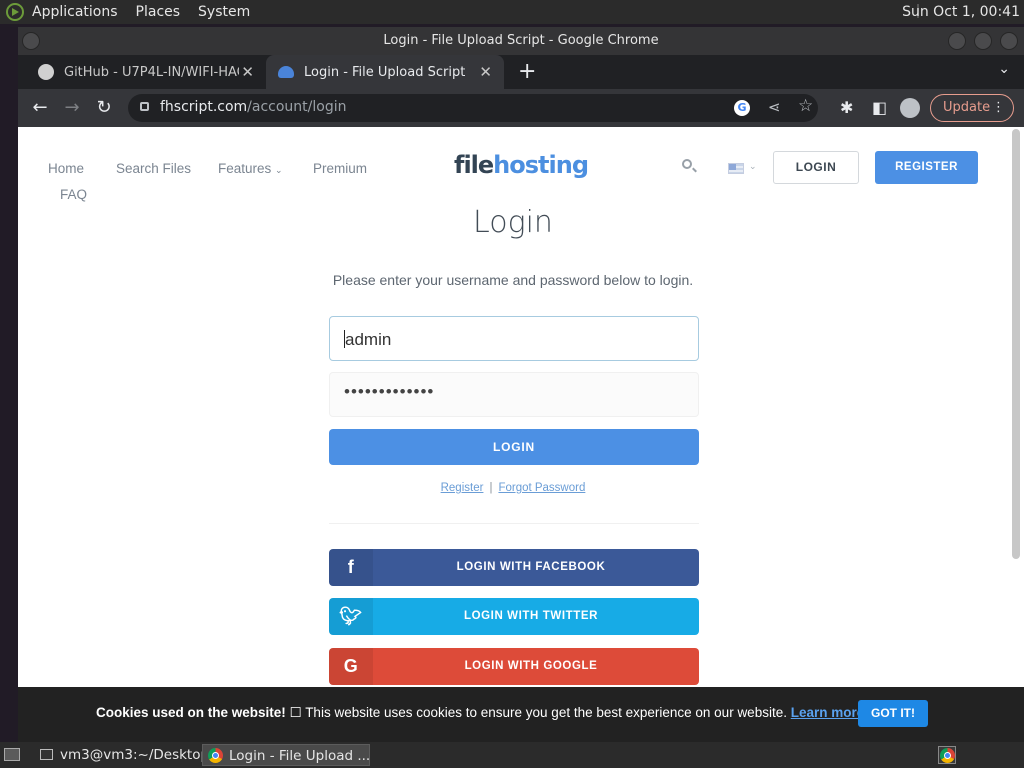 This screenshot has width=1024, height=768. I want to click on distro-logo-icon, so click(15, 12).